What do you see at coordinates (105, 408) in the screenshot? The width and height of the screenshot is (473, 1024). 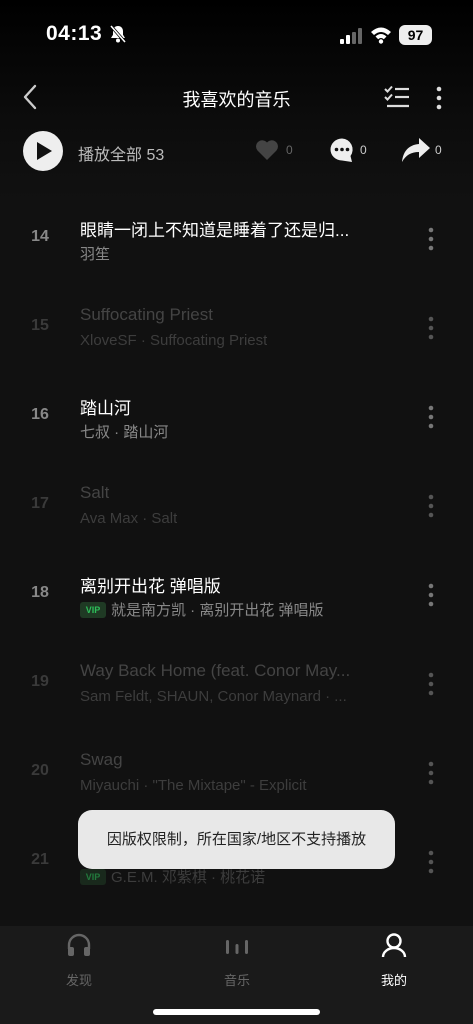 I see `song-title: 踏山河` at bounding box center [105, 408].